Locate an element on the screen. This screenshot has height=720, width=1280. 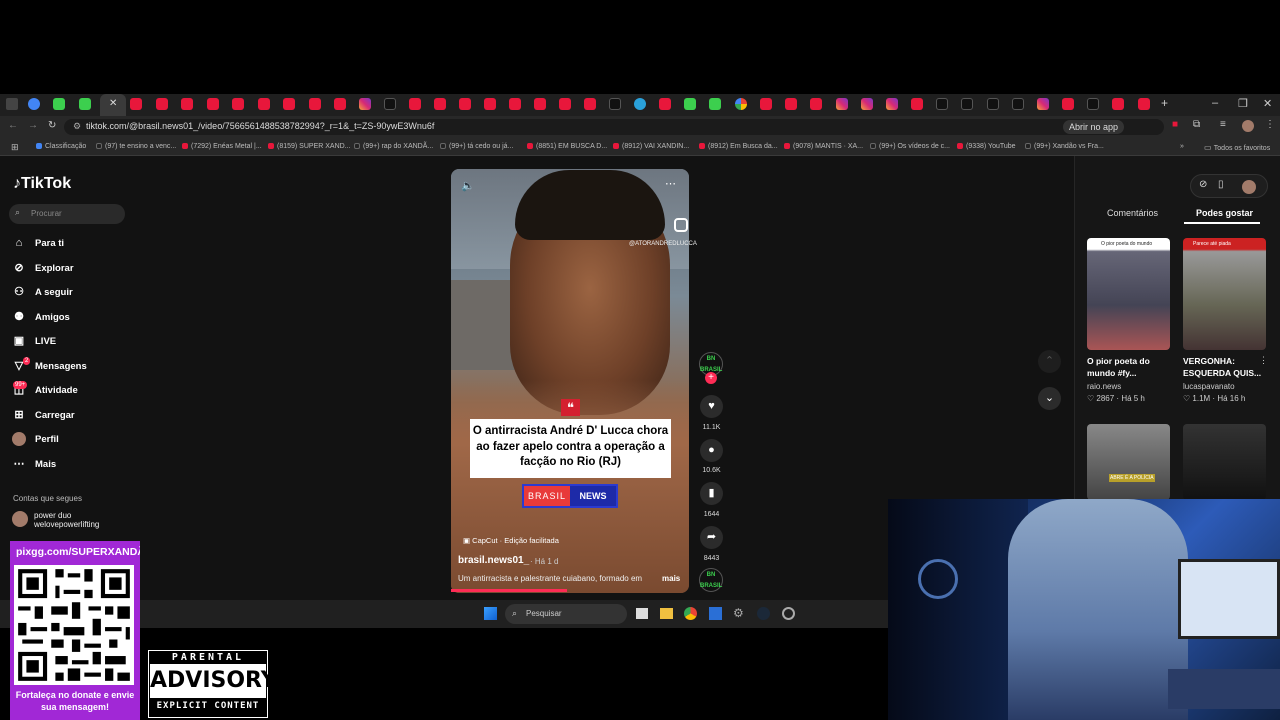
video-more-icon: ⋯ is located at coordinates (670, 183).